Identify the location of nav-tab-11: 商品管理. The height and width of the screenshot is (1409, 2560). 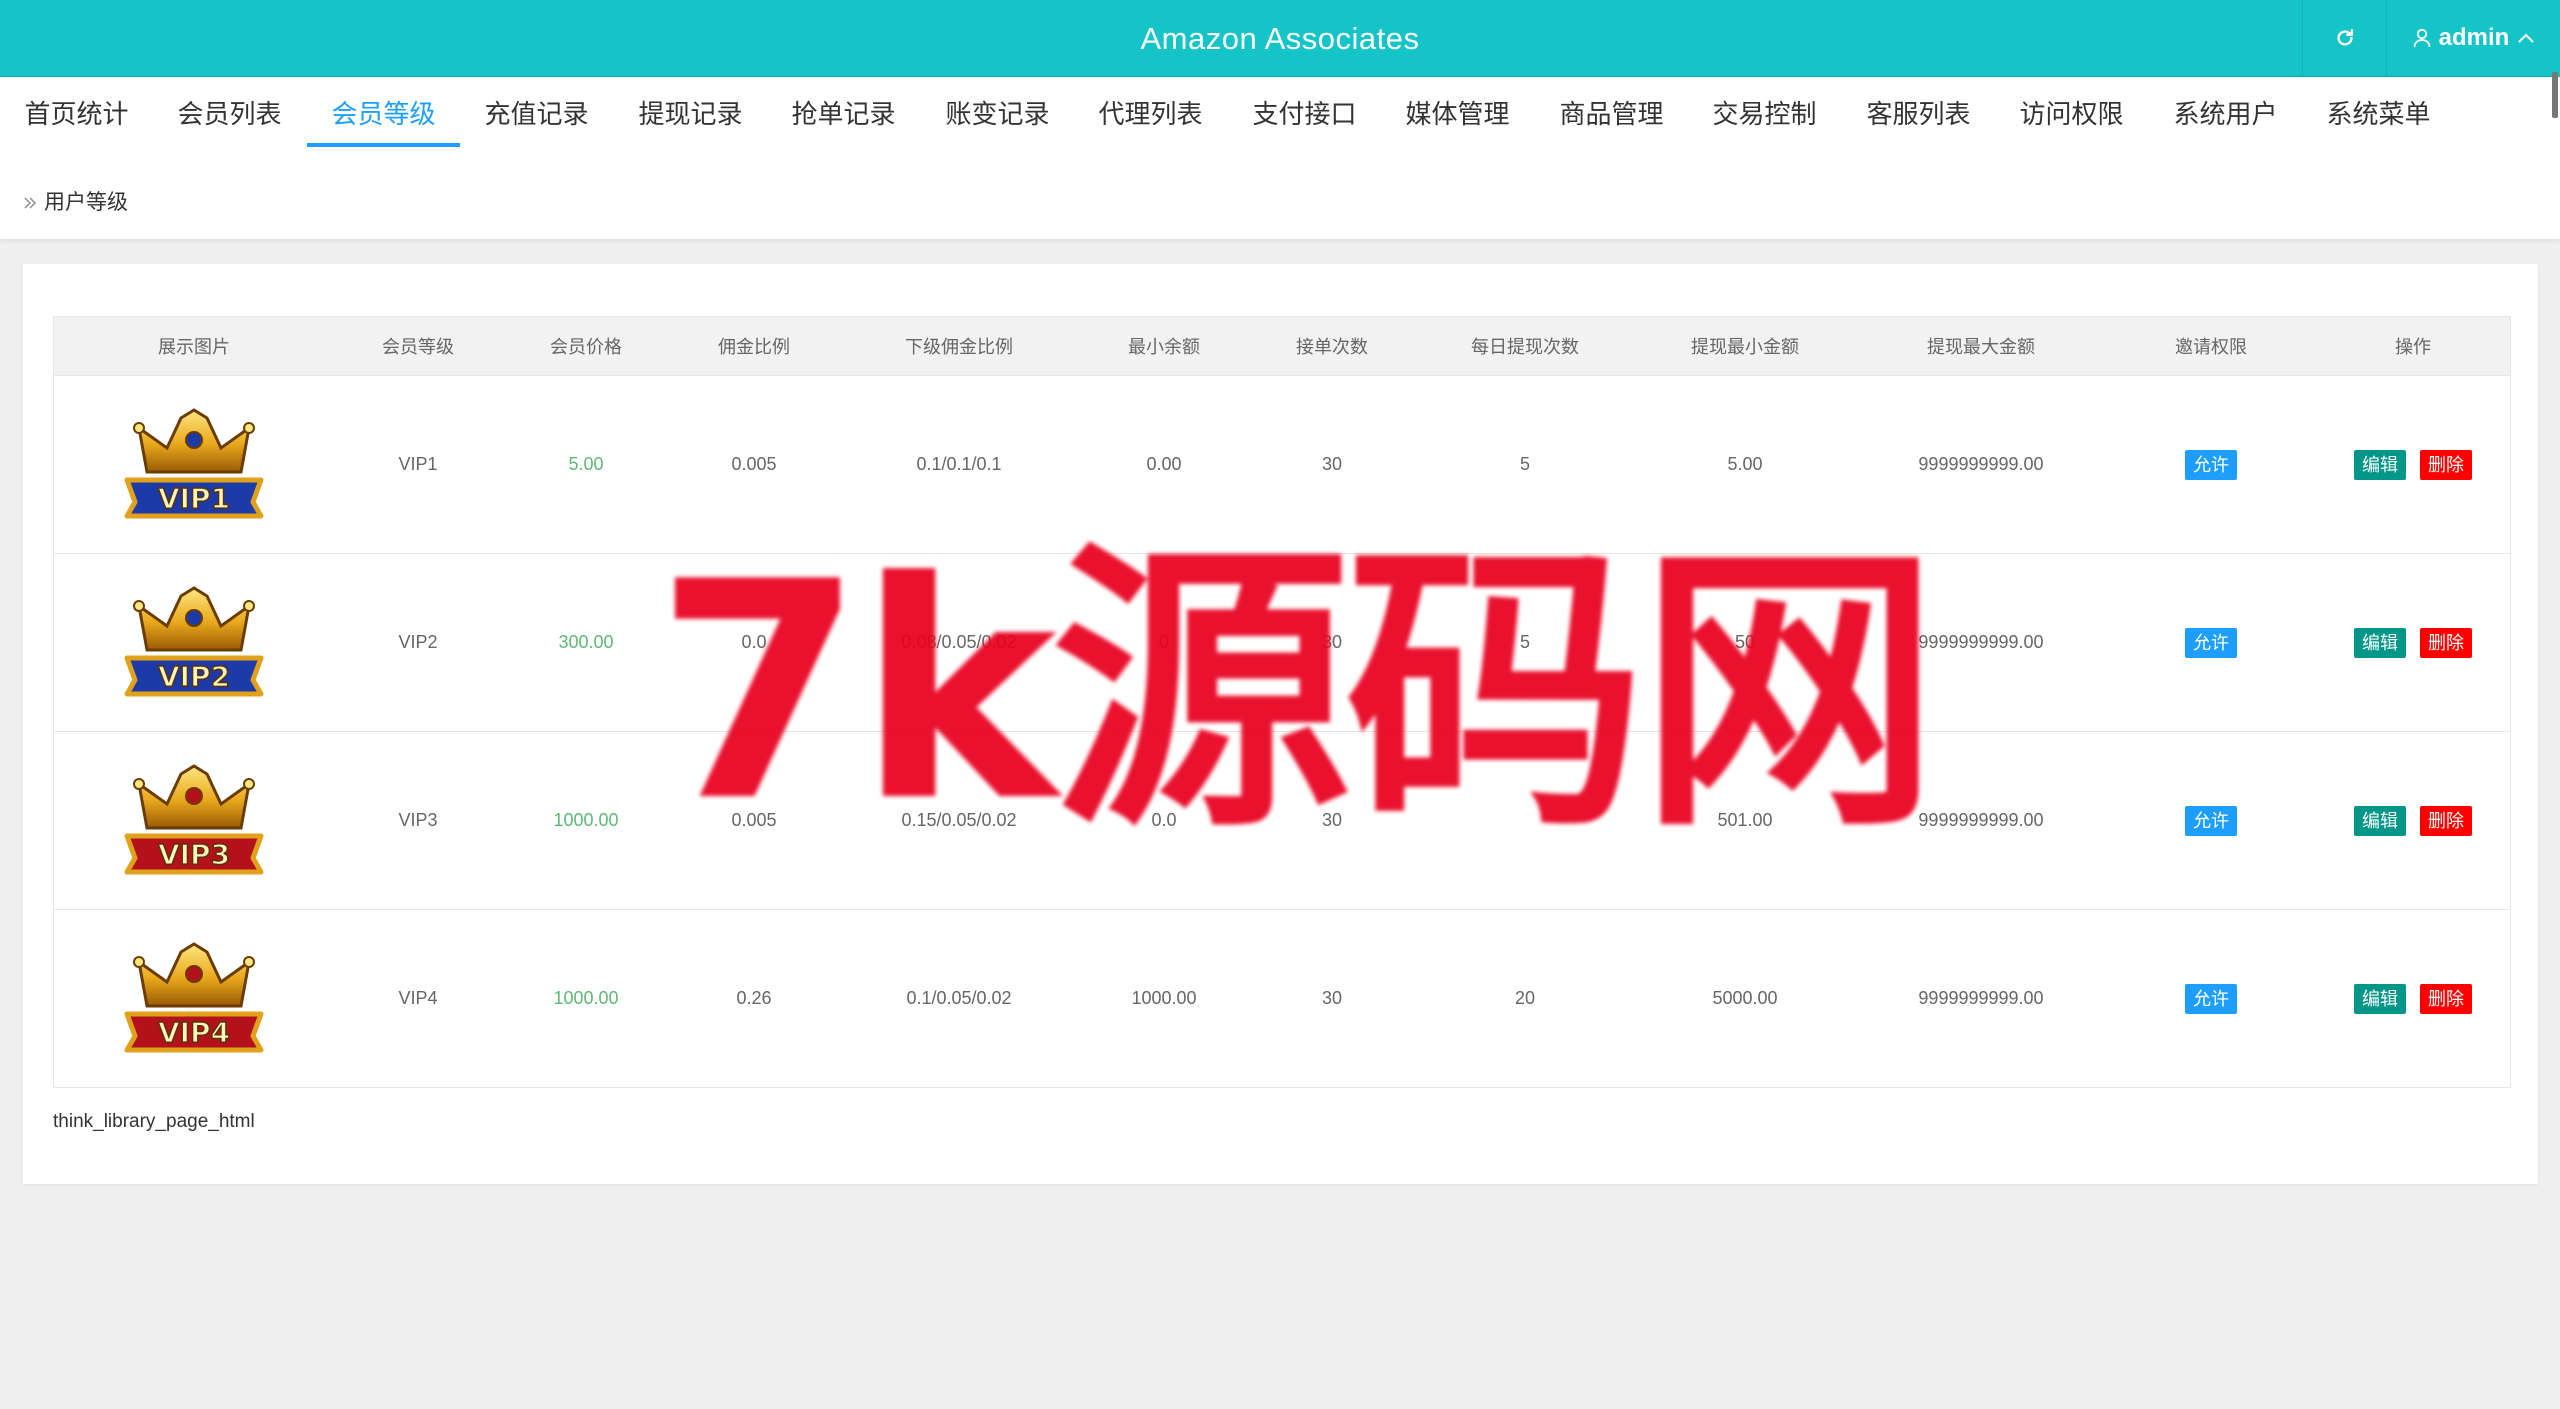
(1611, 112).